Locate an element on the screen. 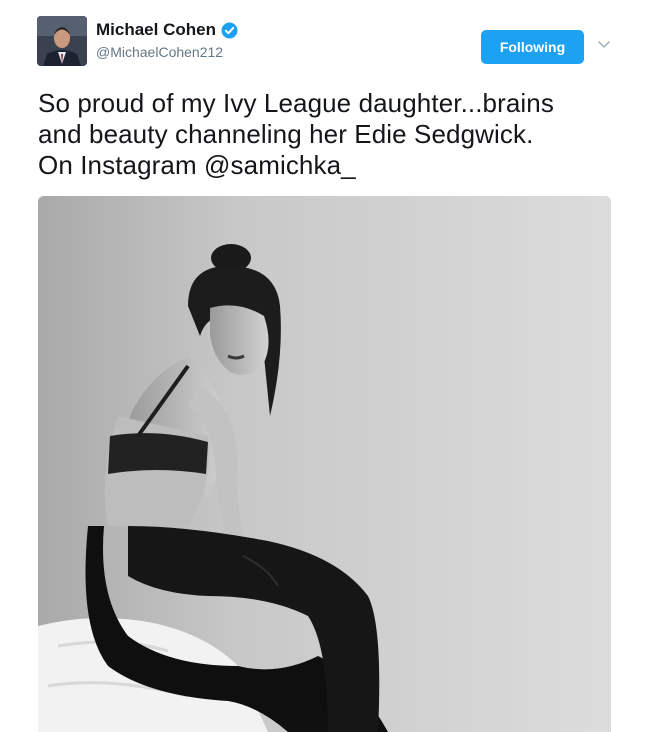 The height and width of the screenshot is (732, 650). chevron-down-icon is located at coordinates (604, 44).